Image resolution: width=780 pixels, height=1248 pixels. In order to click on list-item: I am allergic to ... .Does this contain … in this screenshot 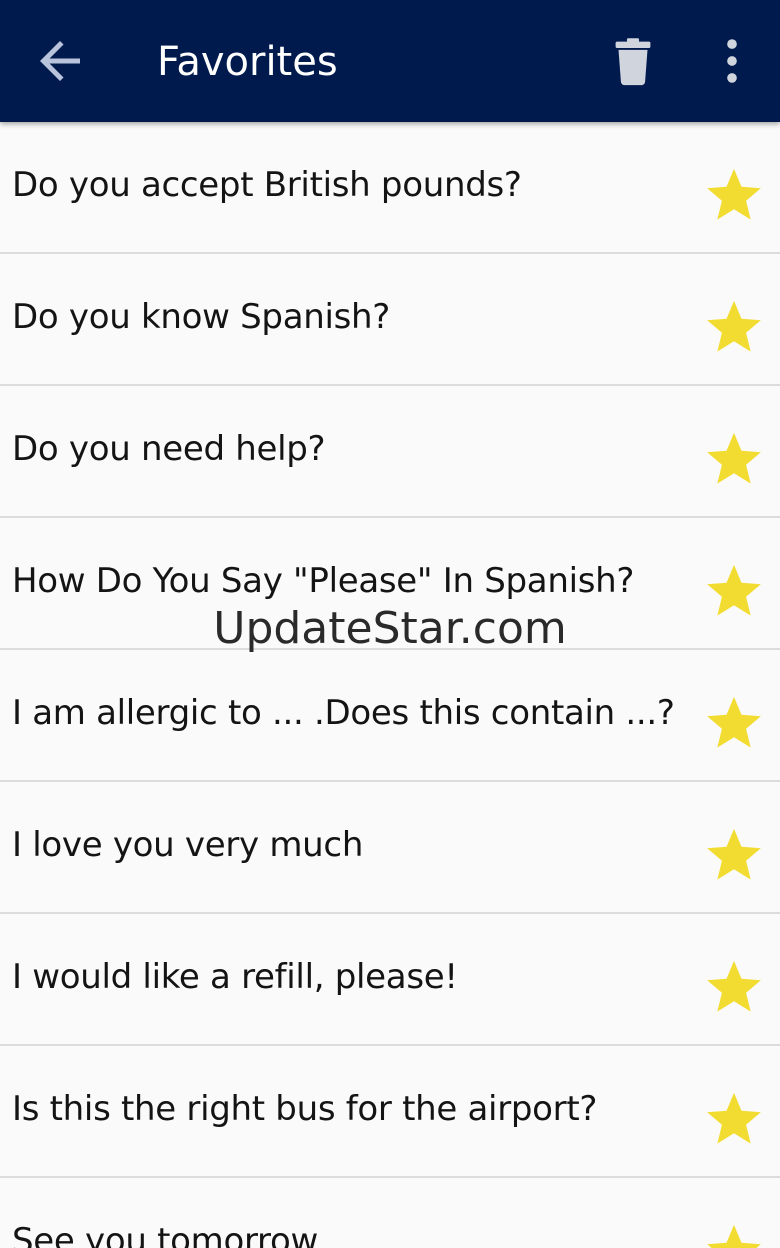, I will do `click(390, 716)`.